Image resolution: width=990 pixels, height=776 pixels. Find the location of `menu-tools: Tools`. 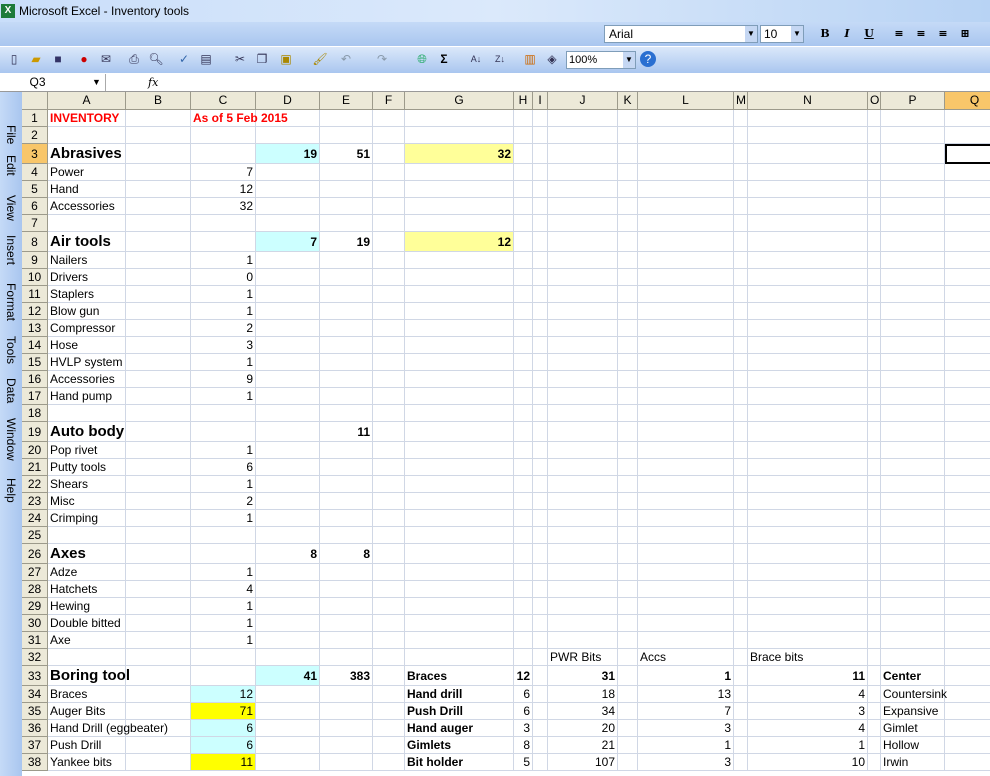

menu-tools: Tools is located at coordinates (11, 350).